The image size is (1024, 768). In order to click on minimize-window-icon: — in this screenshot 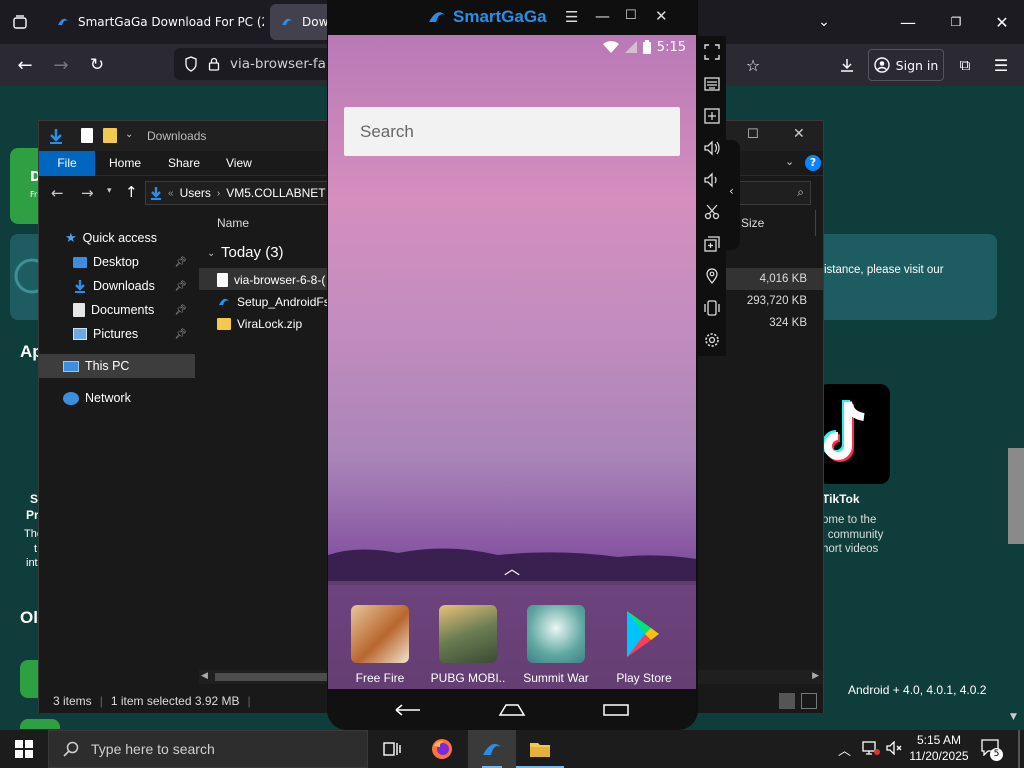, I will do `click(908, 22)`.